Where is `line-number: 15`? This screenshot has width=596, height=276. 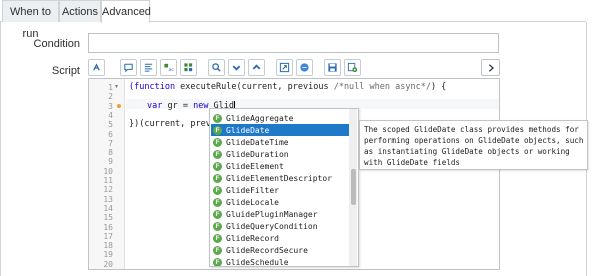
line-number: 15 is located at coordinates (108, 218).